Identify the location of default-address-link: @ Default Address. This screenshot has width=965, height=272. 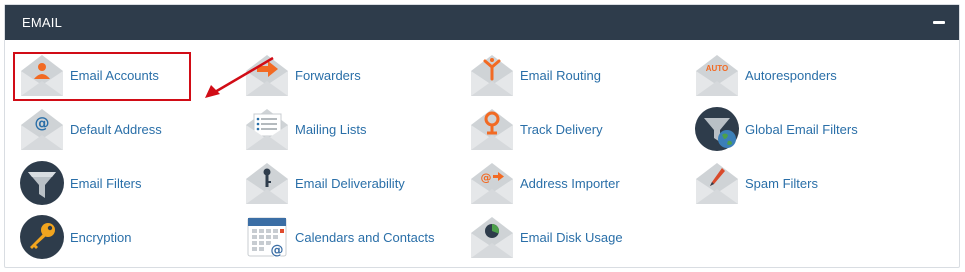
(126, 129).